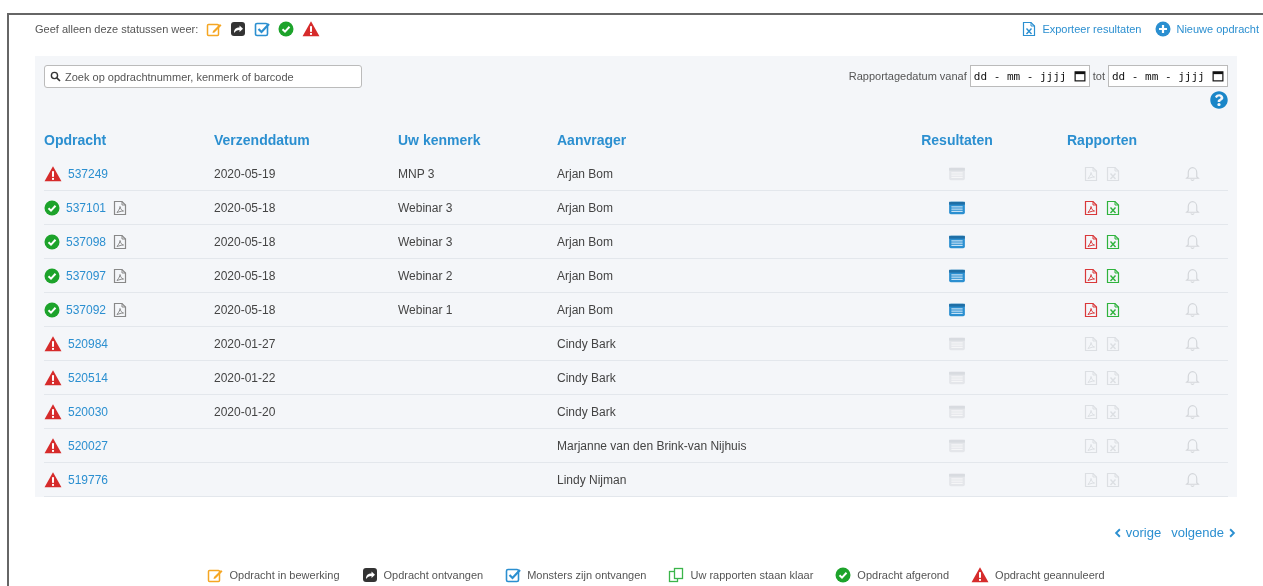 This screenshot has width=1263, height=586. I want to click on help-icon, so click(1219, 100).